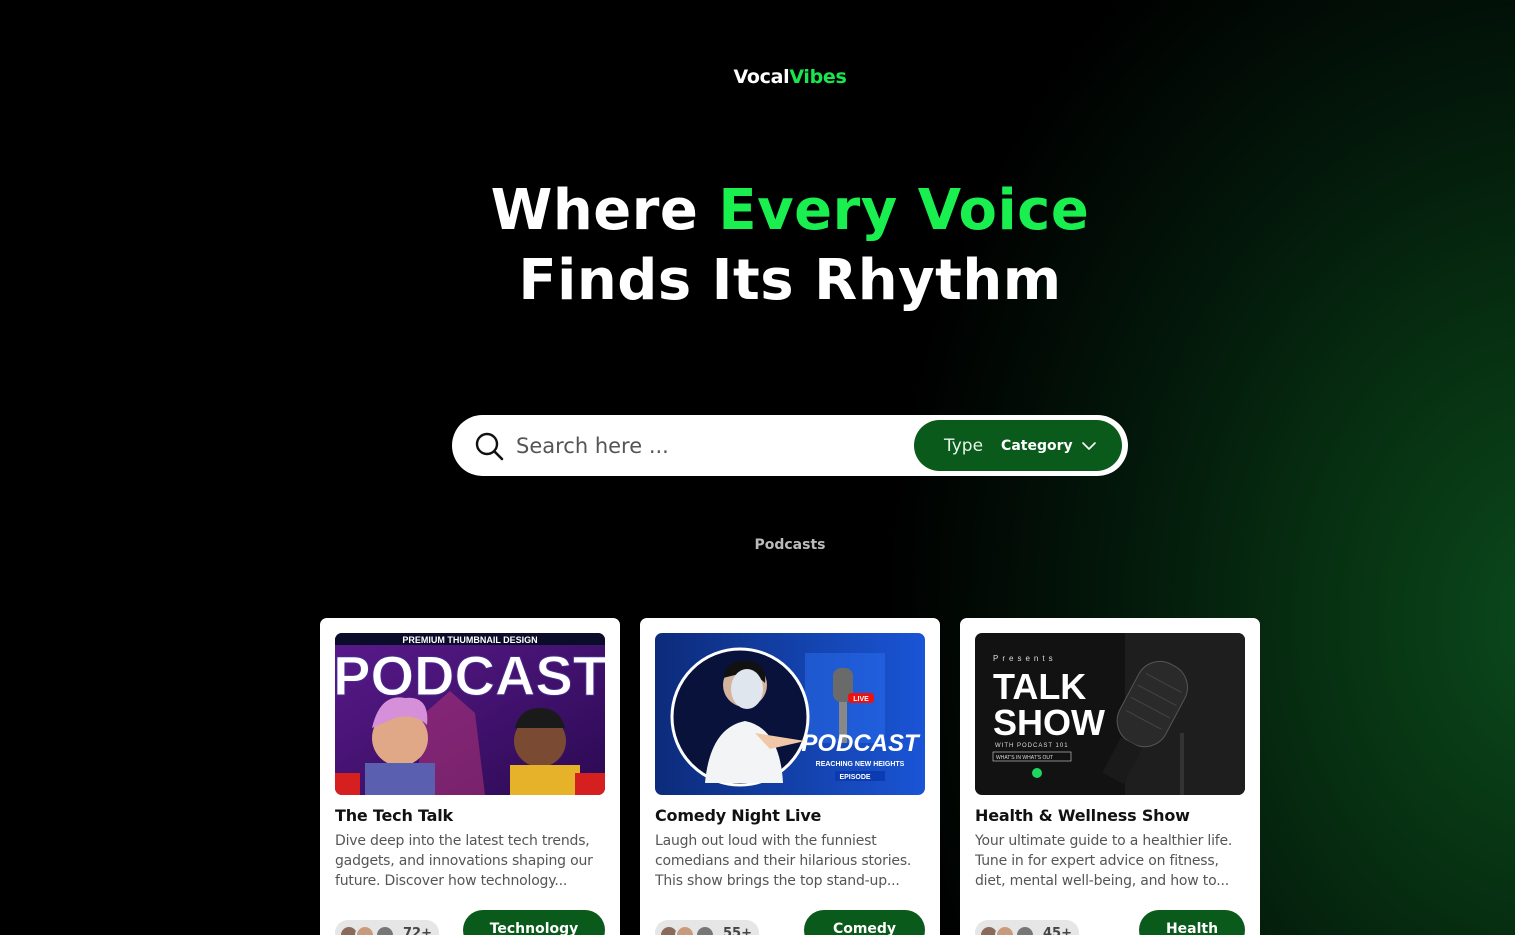  I want to click on hero-heading: Where Every Voice Finds Its Rhythm, so click(757, 246).